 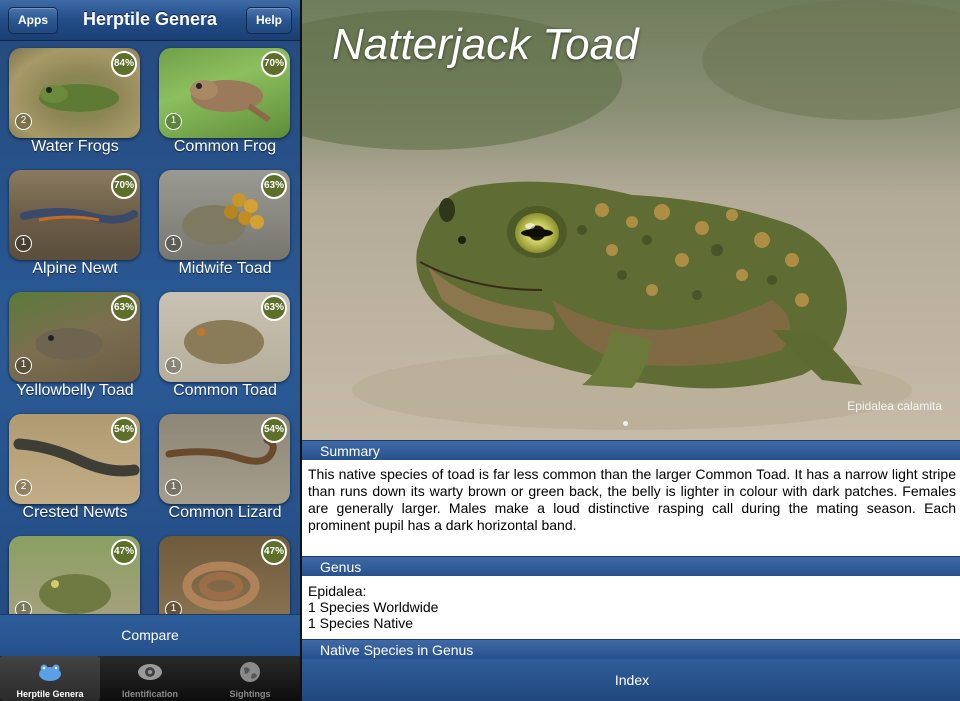 I want to click on genus-thumbnail: 54% 2, so click(x=74, y=459).